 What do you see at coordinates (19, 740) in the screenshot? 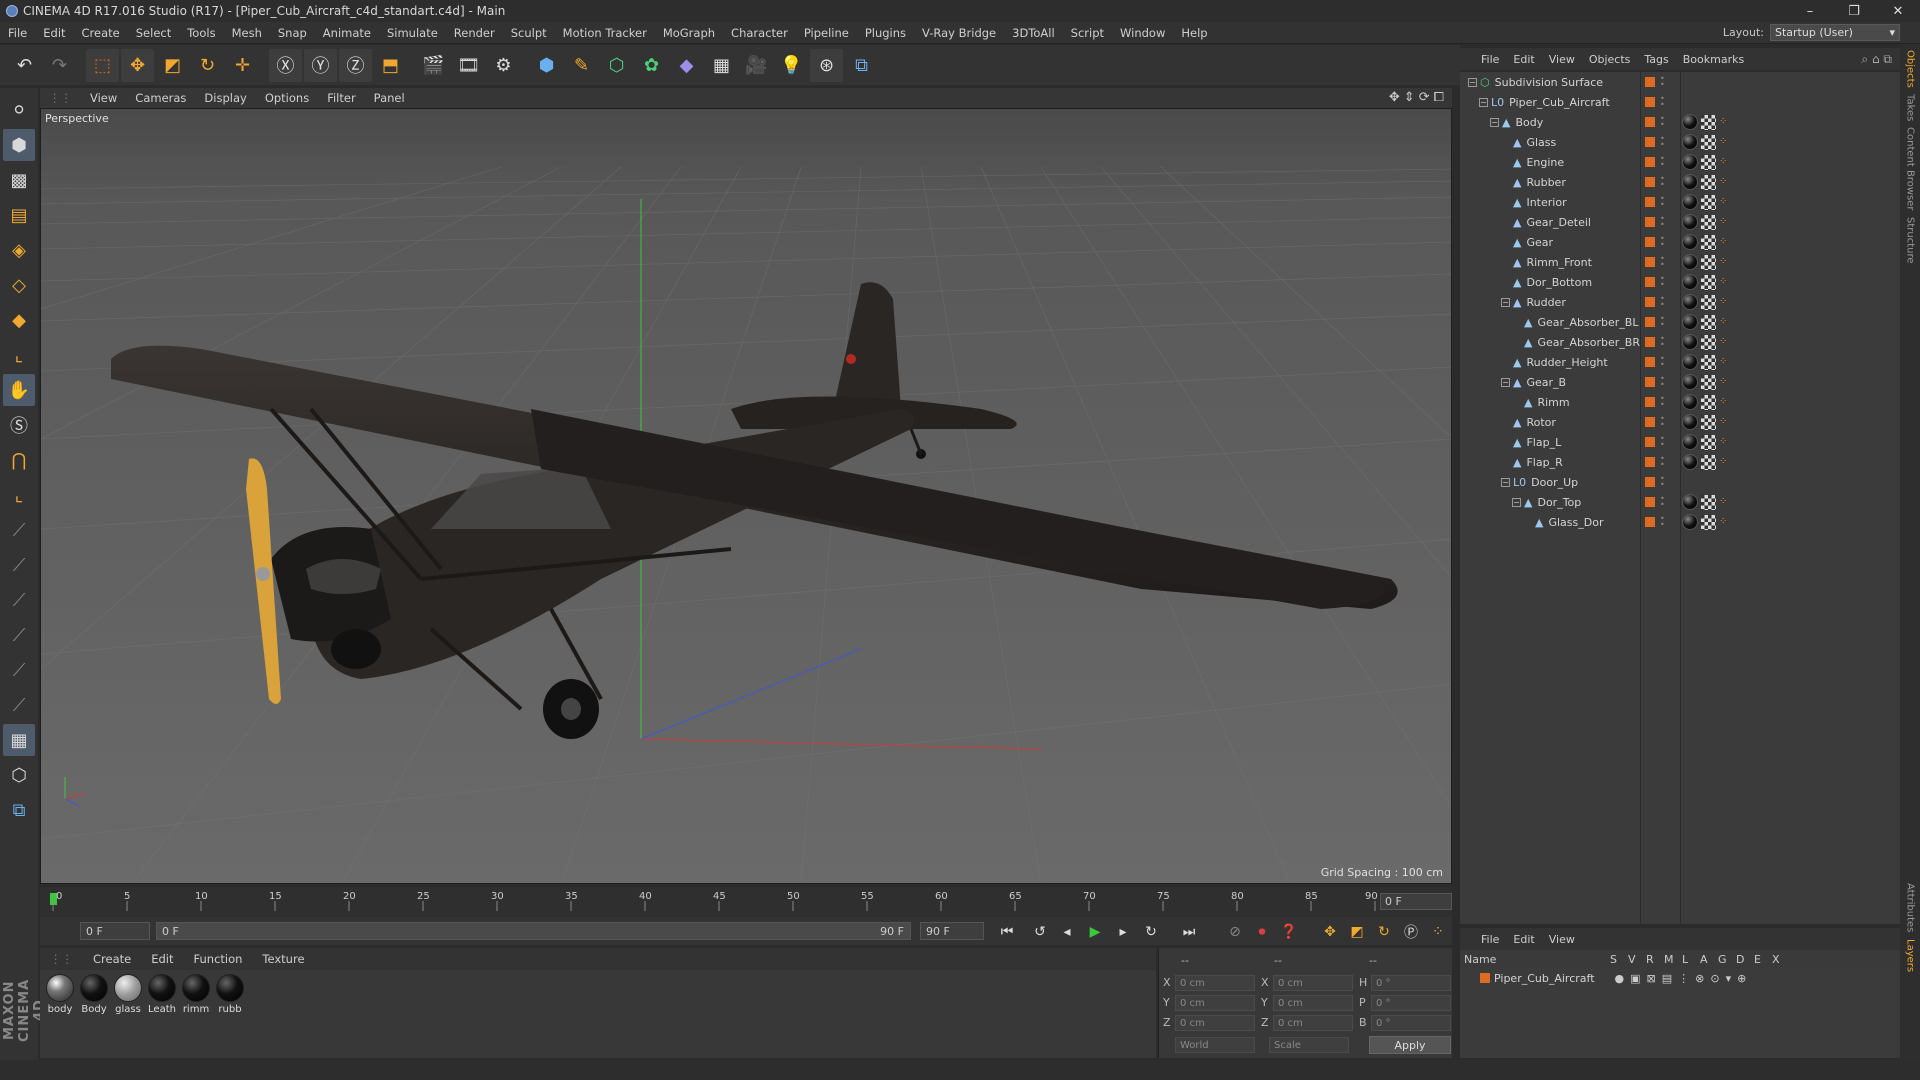
I see `grid-lock-button: ▦` at bounding box center [19, 740].